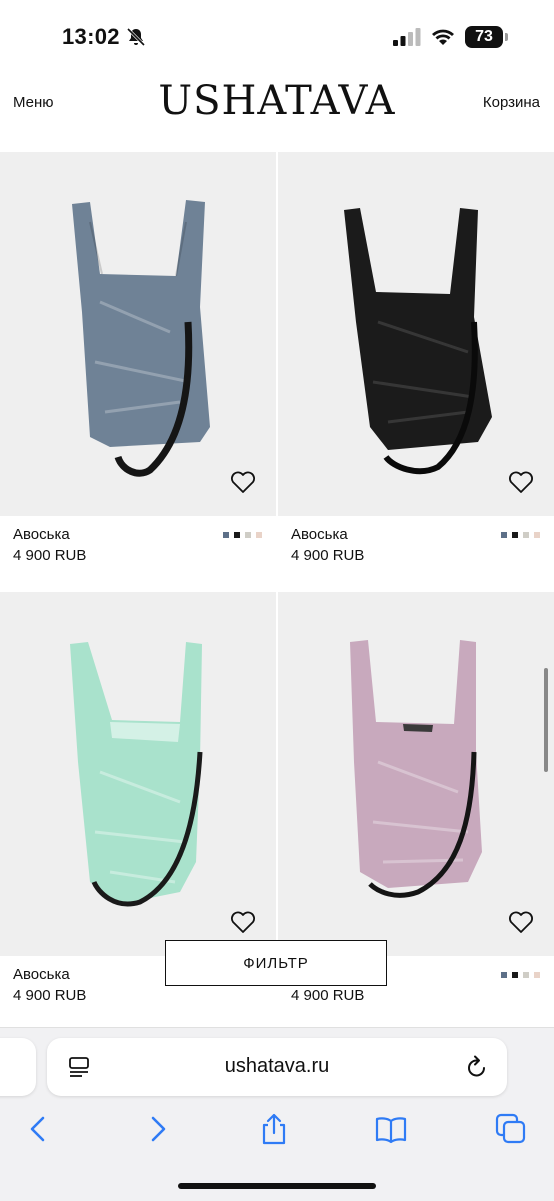 The height and width of the screenshot is (1201, 554). I want to click on brand-logo: USHATAVA, so click(277, 101).